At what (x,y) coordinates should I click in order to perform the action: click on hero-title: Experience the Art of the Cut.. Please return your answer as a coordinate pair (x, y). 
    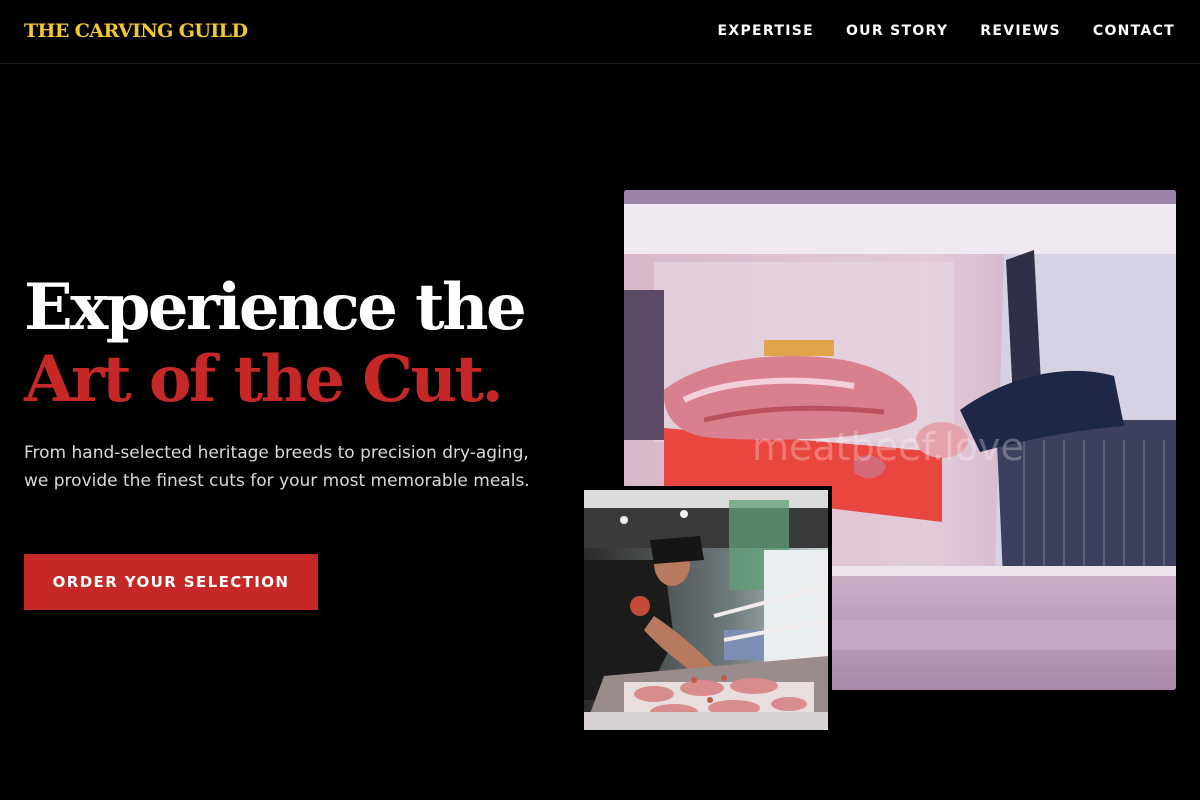
    Looking at the image, I should click on (304, 344).